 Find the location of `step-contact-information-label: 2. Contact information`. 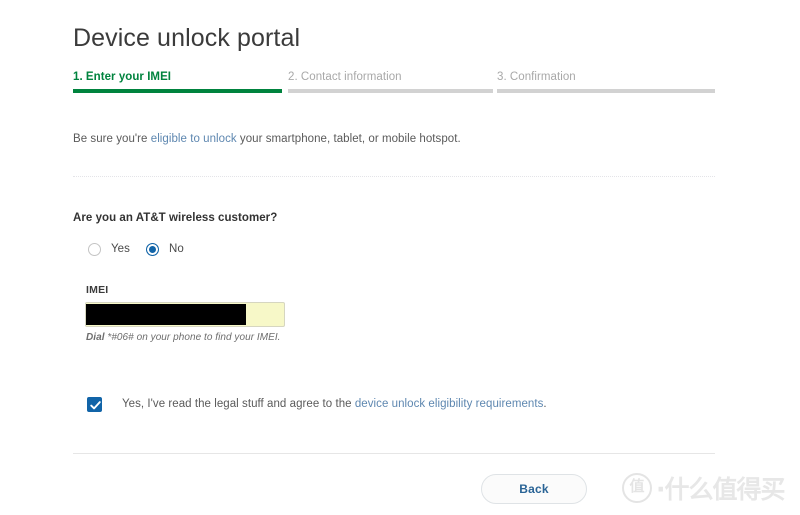

step-contact-information-label: 2. Contact information is located at coordinates (345, 77).